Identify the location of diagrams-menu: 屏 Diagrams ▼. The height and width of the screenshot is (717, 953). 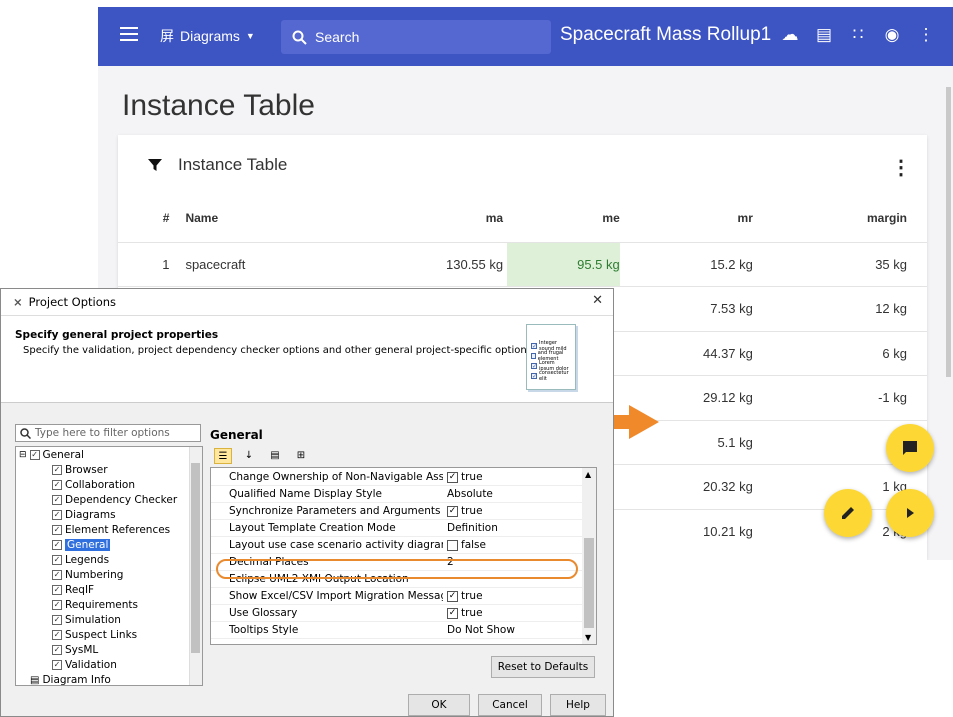
(207, 36).